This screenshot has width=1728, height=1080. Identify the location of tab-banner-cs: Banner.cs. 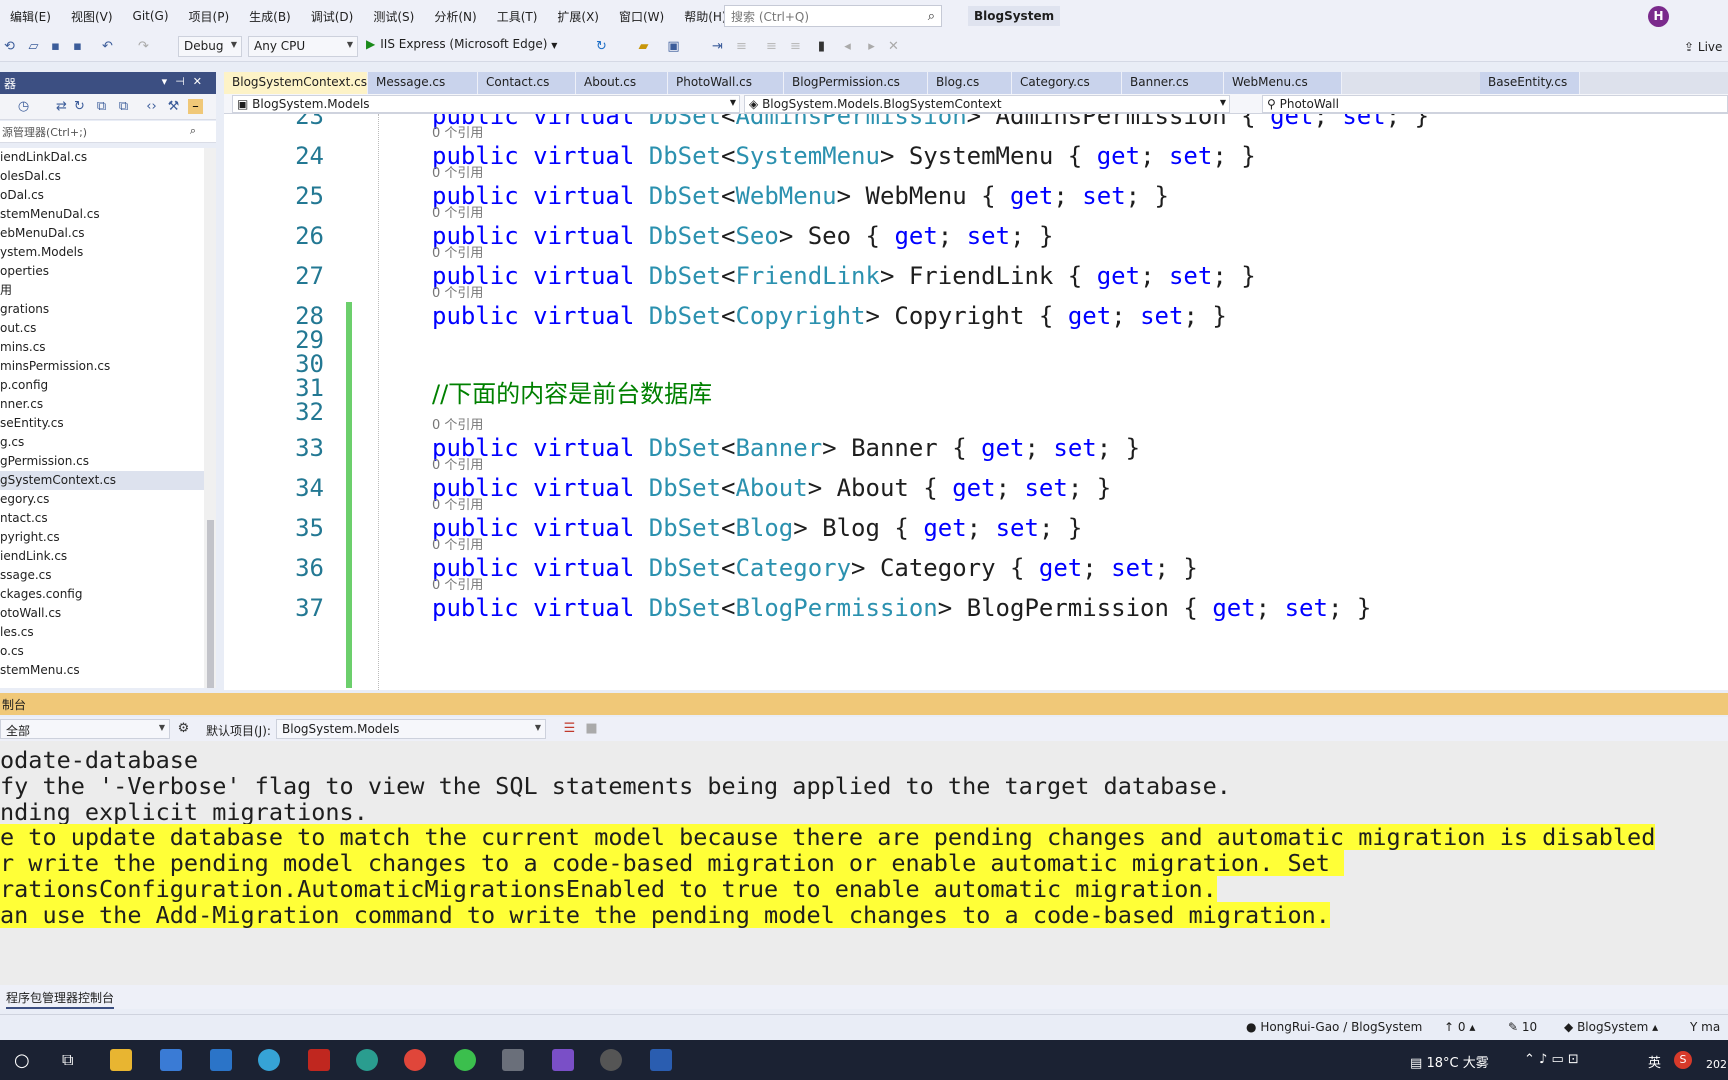
(1173, 83).